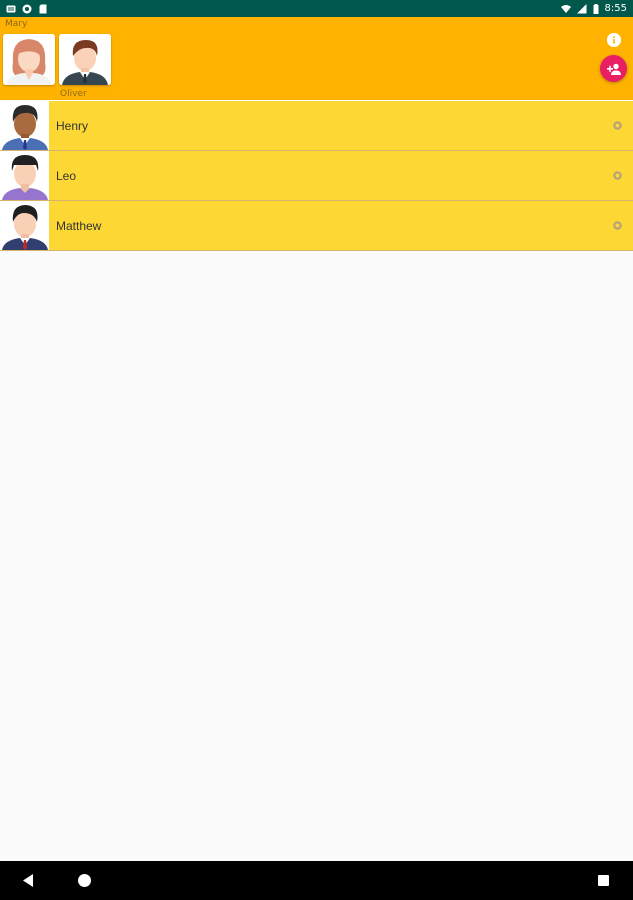  Describe the element at coordinates (73, 94) in the screenshot. I see `person-name-oliver: Oliver` at that location.